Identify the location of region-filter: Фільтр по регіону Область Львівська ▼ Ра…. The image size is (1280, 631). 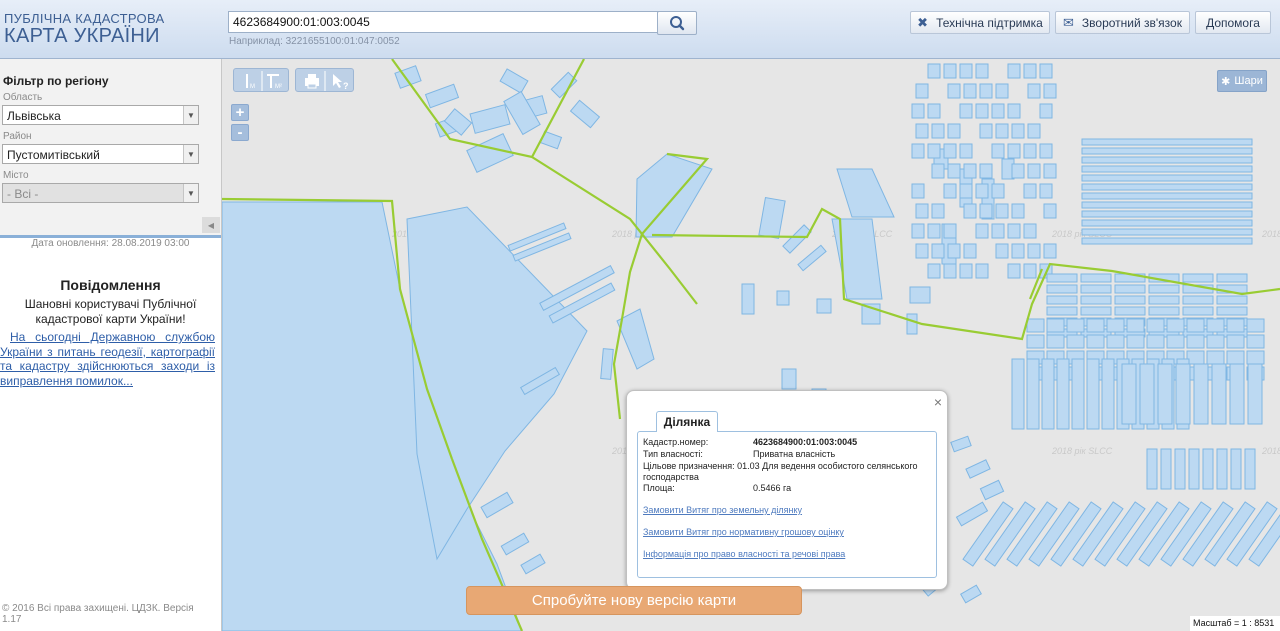
(110, 148).